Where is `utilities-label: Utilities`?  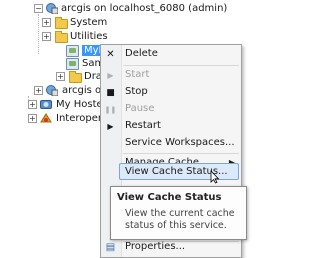 utilities-label: Utilities is located at coordinates (89, 36).